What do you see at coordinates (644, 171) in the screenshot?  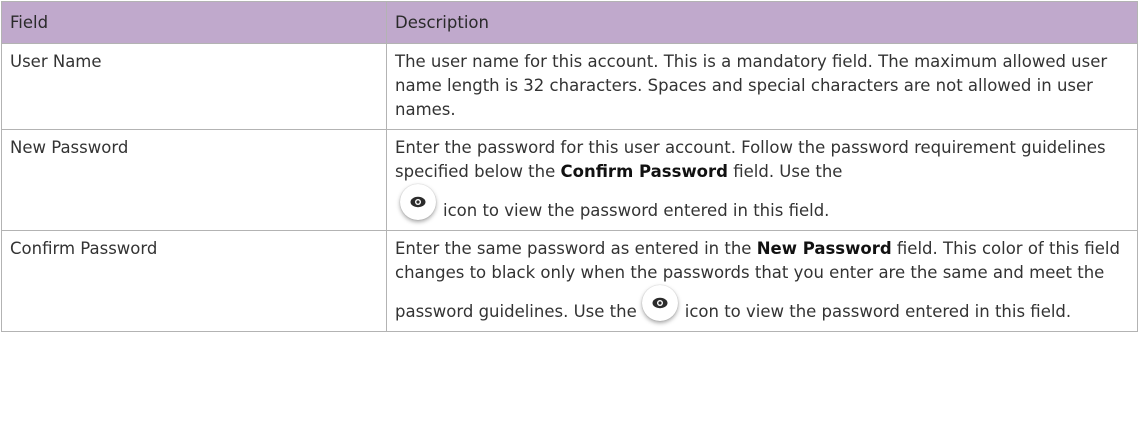 I see `confirm-password-reference: Confirm Password` at bounding box center [644, 171].